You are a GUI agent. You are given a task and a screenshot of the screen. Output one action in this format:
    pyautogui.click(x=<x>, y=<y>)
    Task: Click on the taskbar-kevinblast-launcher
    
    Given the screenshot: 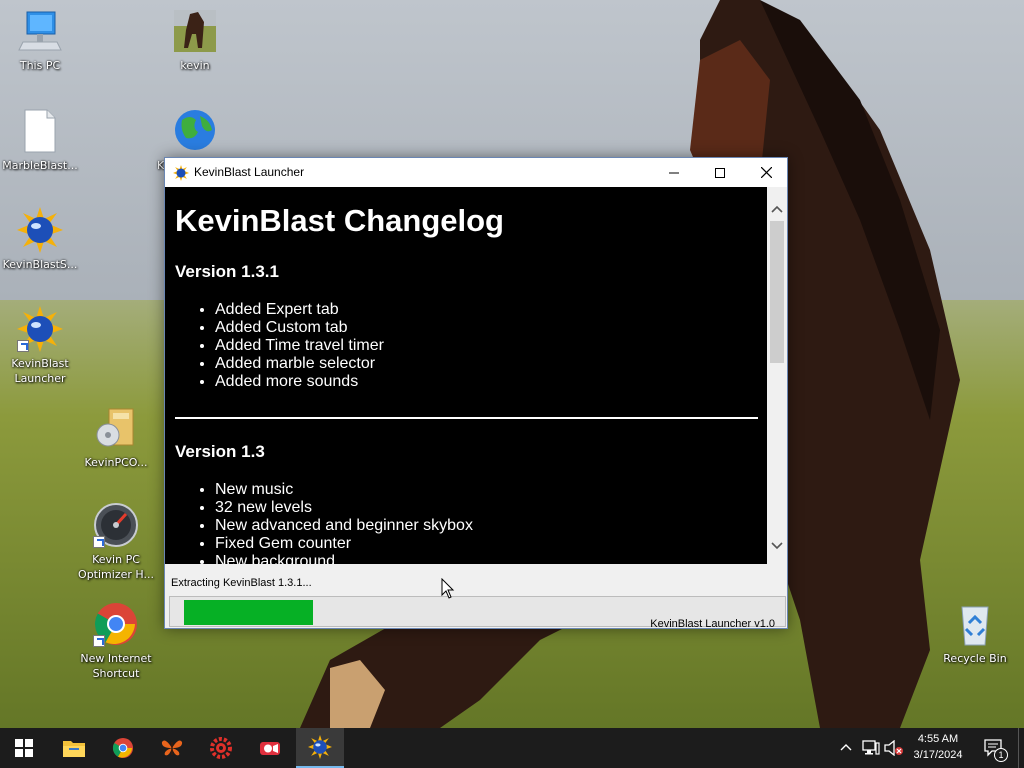 What is the action you would take?
    pyautogui.click(x=320, y=748)
    